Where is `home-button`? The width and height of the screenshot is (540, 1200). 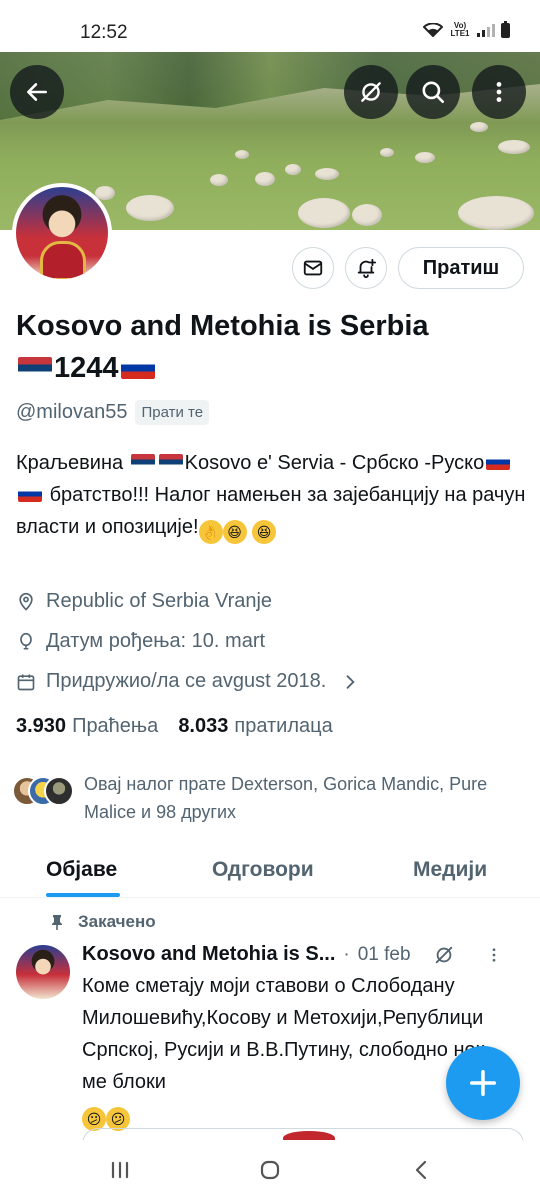 home-button is located at coordinates (270, 1170).